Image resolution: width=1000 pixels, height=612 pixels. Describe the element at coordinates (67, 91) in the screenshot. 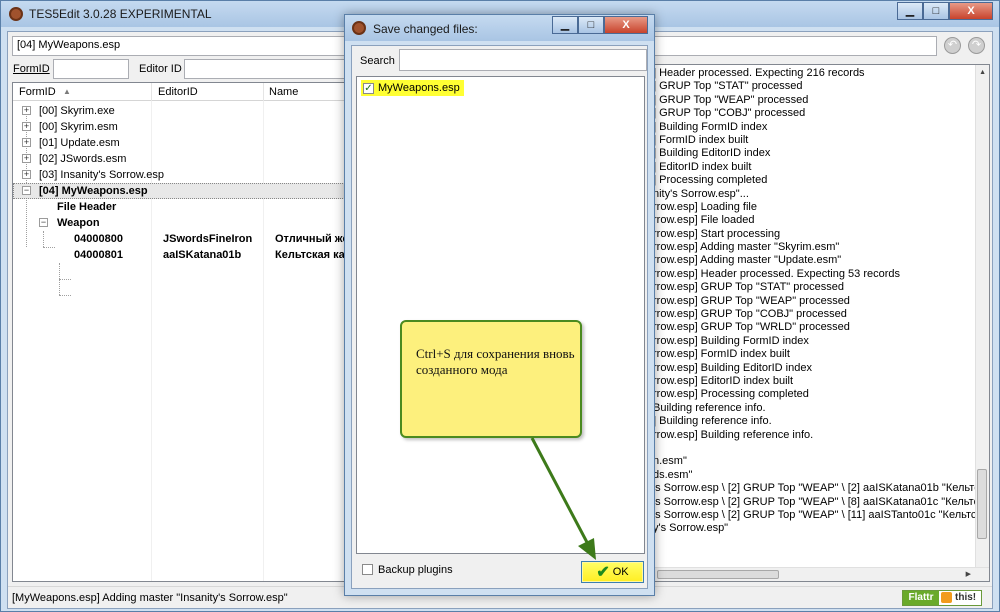

I see `sort-ascending-icon: ▲` at that location.